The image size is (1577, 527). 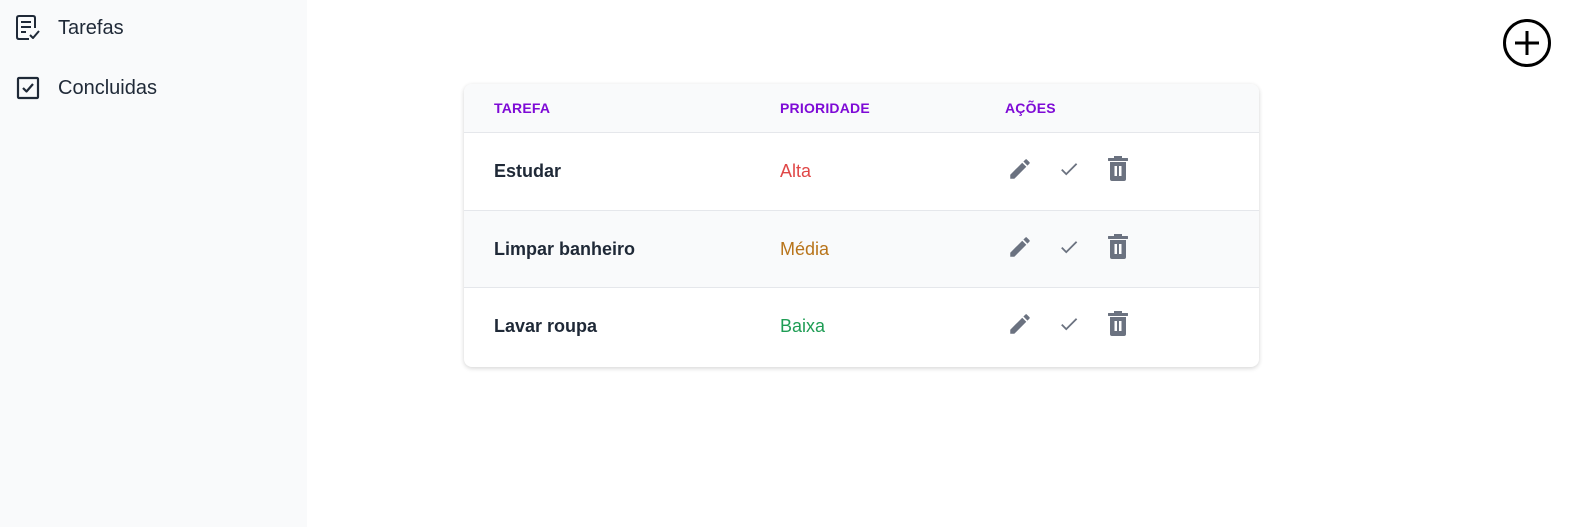 What do you see at coordinates (861, 171) in the screenshot?
I see `table-row: Estudar Alta` at bounding box center [861, 171].